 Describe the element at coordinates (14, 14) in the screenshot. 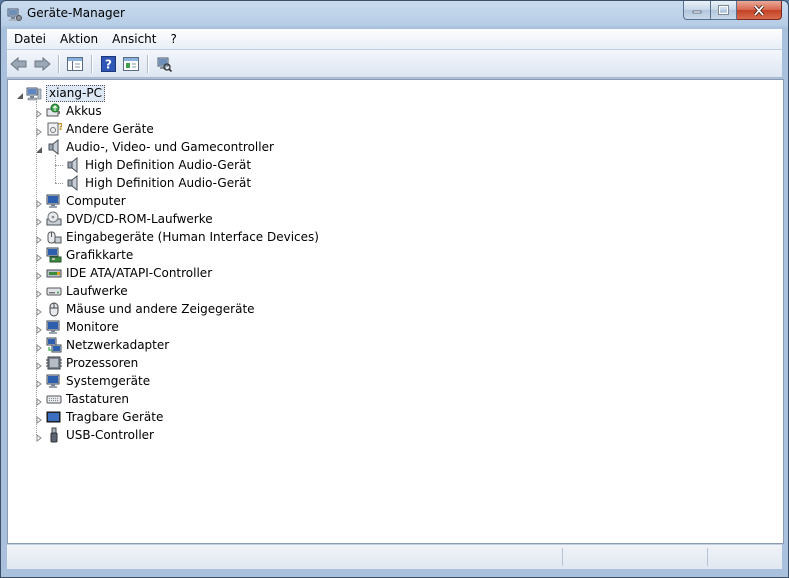

I see `device-manager-icon` at that location.